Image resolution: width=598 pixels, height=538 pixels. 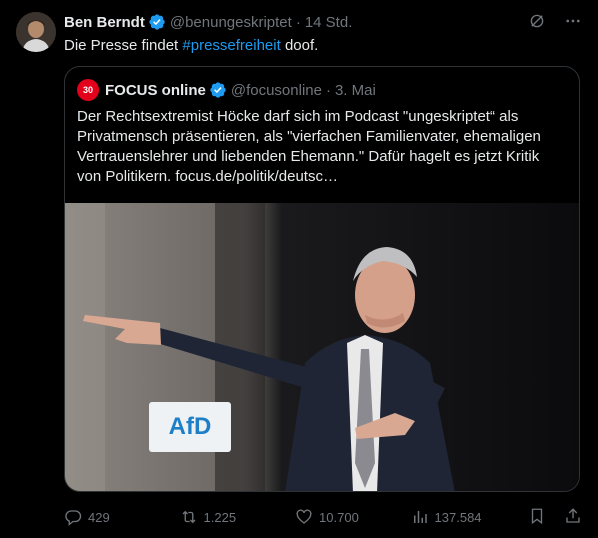 I want to click on views-count: 137.584, so click(x=458, y=517).